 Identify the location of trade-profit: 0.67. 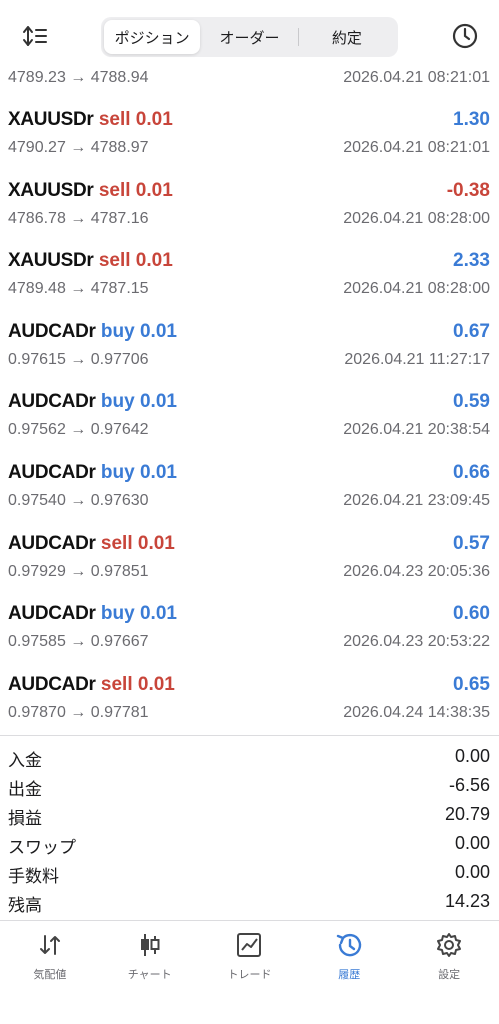
(471, 331).